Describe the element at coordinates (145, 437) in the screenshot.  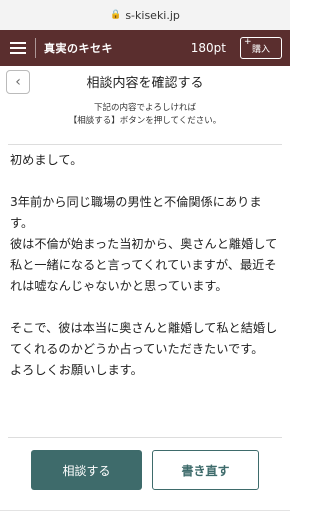
I see `content-divider-bottom` at that location.